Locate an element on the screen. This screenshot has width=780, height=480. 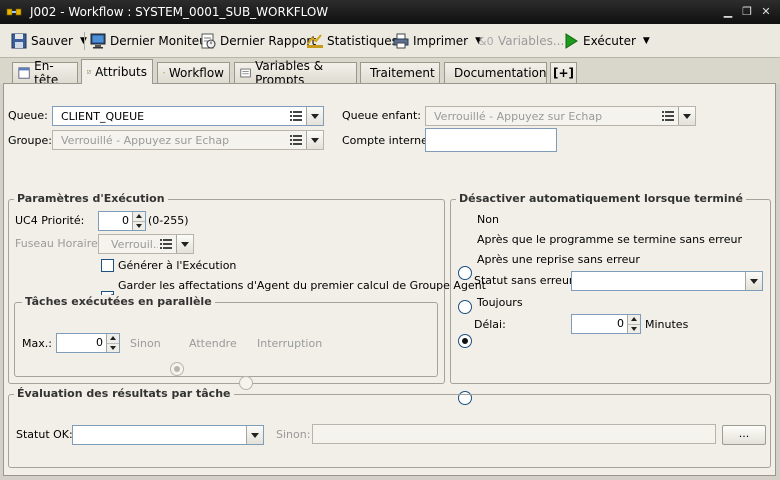
internal-account-input is located at coordinates (491, 140).